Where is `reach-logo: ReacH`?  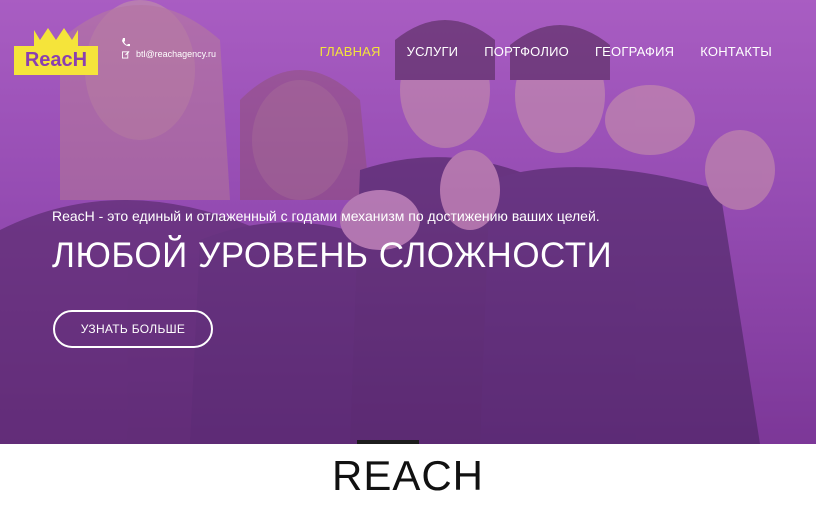 reach-logo: ReacH is located at coordinates (56, 52).